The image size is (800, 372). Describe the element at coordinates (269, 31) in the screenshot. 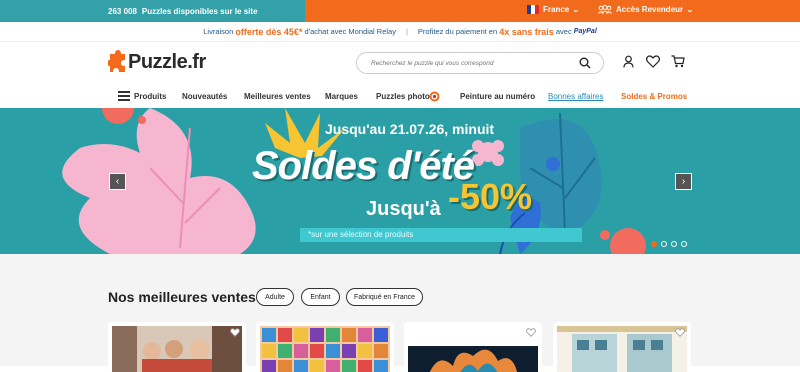

I see `delivery-offer: offerte dès 45€*` at that location.